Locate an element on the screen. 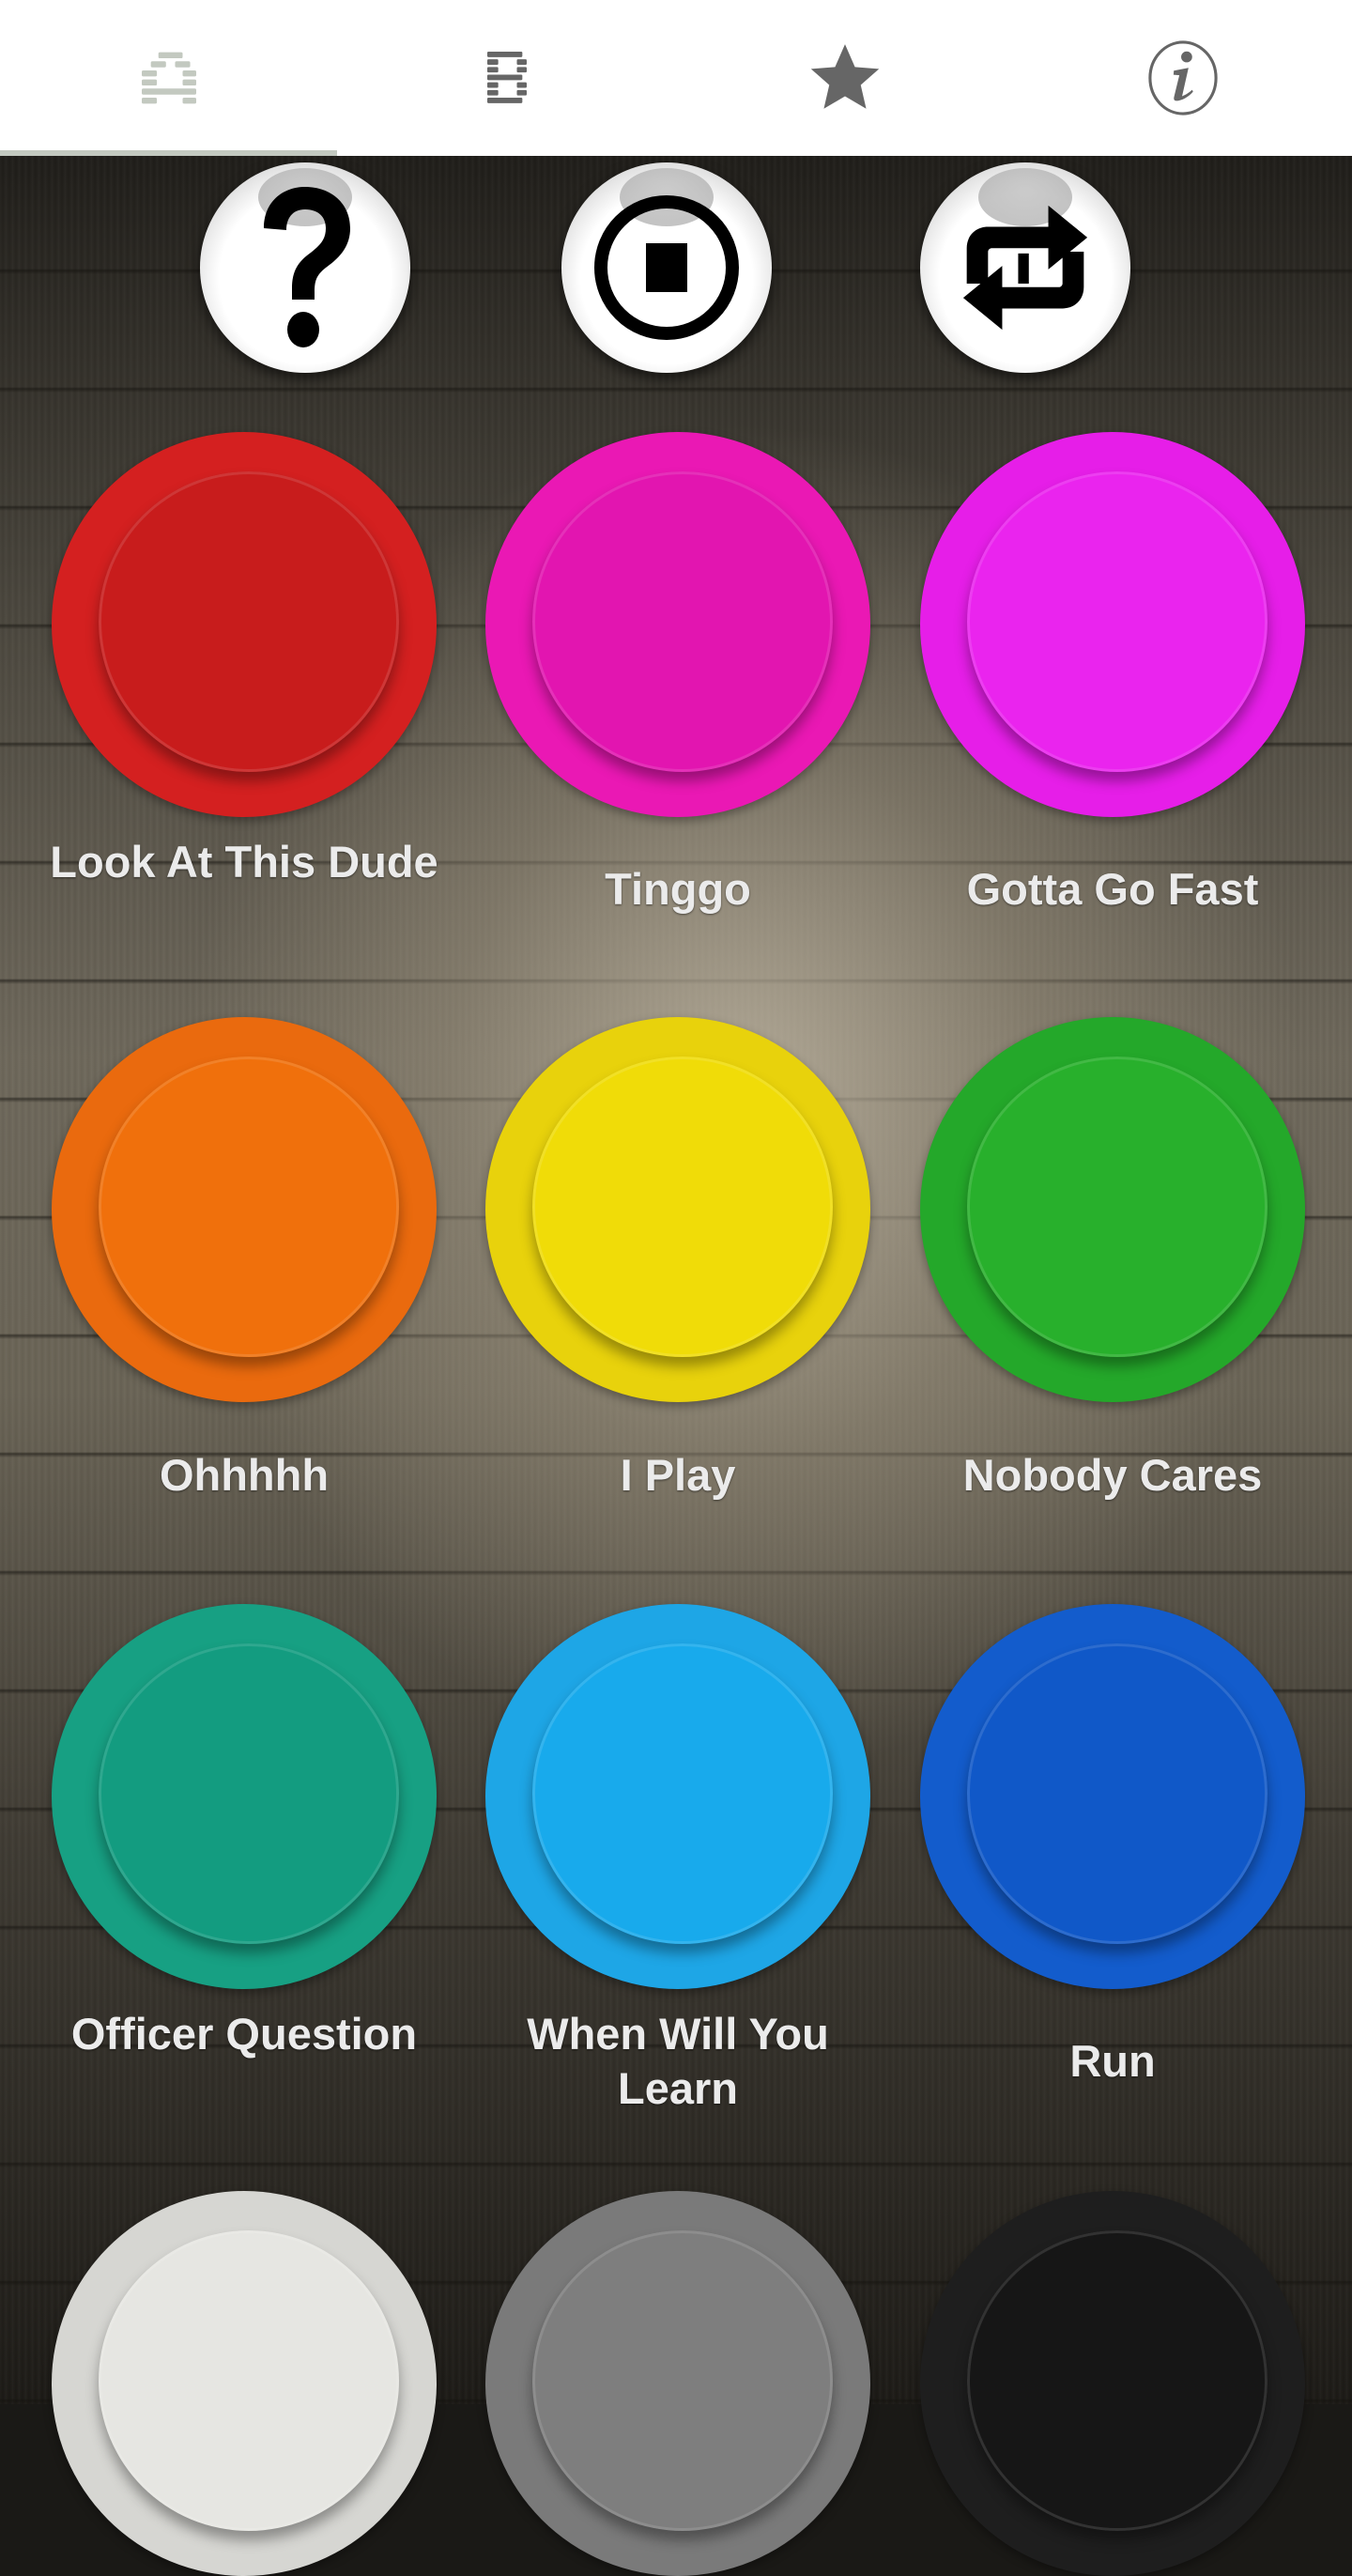 The image size is (1352, 2576). info-icon is located at coordinates (1183, 78).